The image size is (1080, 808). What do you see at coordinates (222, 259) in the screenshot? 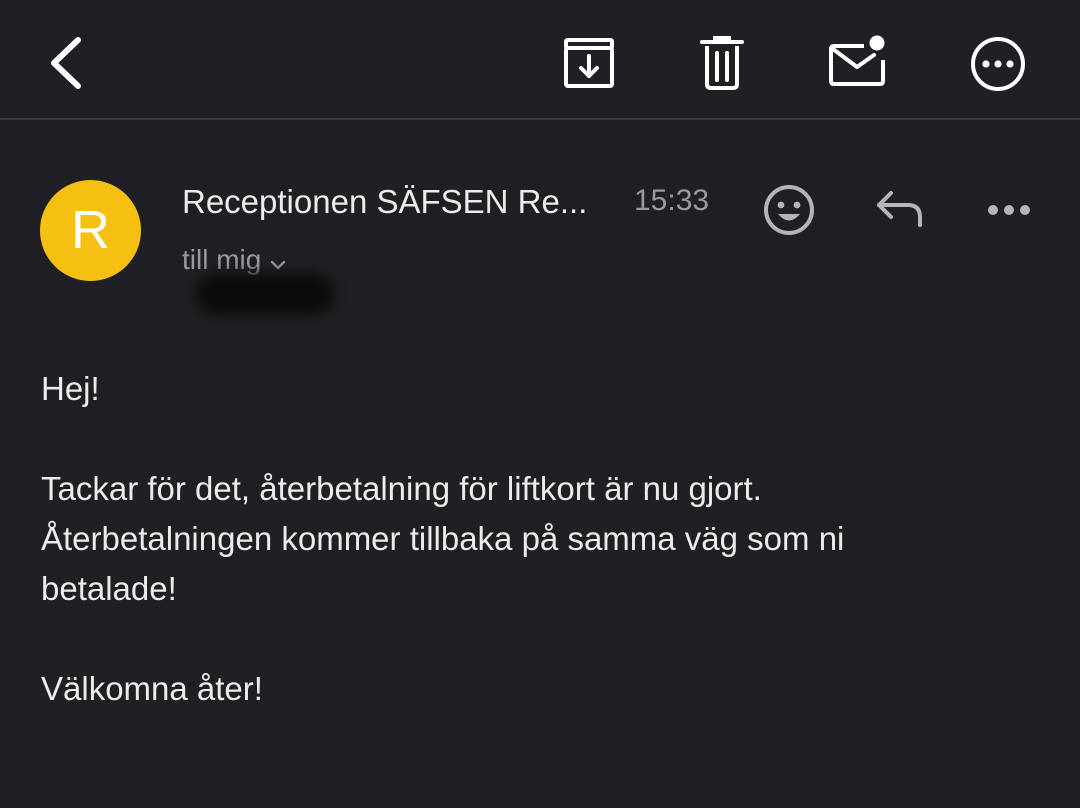
I see `recipient-label: till mig` at bounding box center [222, 259].